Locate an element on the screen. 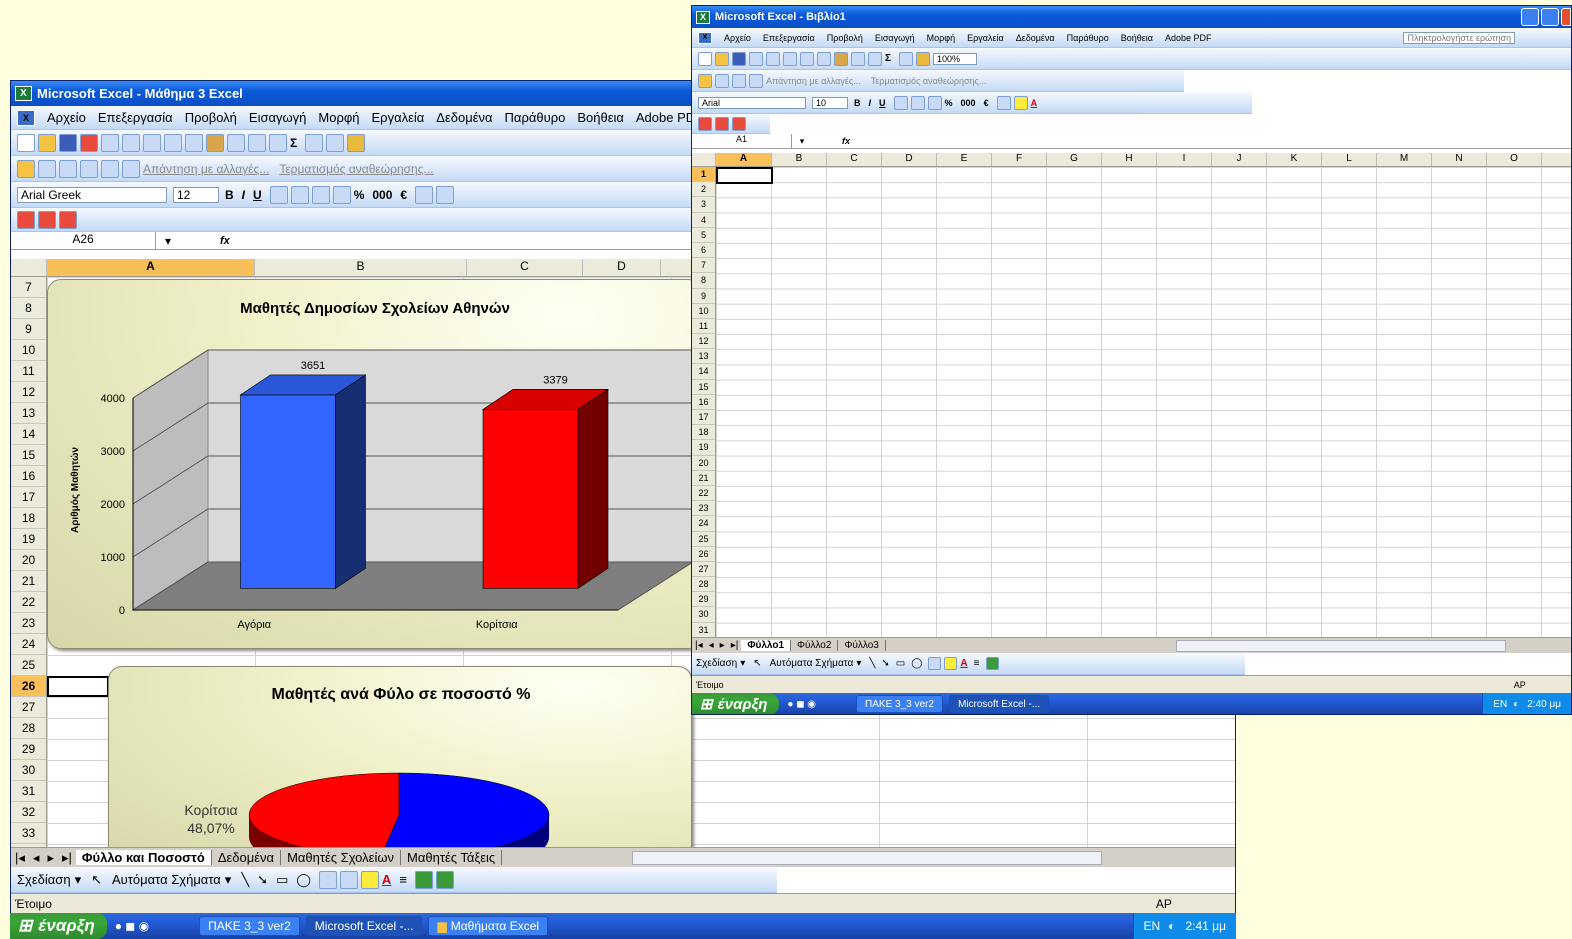 The height and width of the screenshot is (939, 1572). menu-edit: Επεξεργασία is located at coordinates (789, 38).